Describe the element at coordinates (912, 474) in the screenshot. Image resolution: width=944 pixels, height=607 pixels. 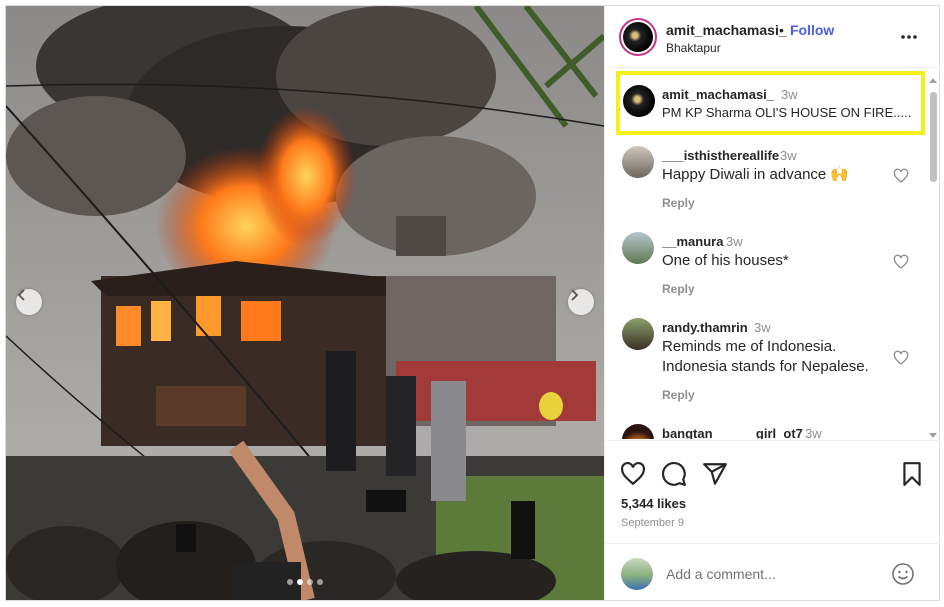
I see `bookmark-icon` at that location.